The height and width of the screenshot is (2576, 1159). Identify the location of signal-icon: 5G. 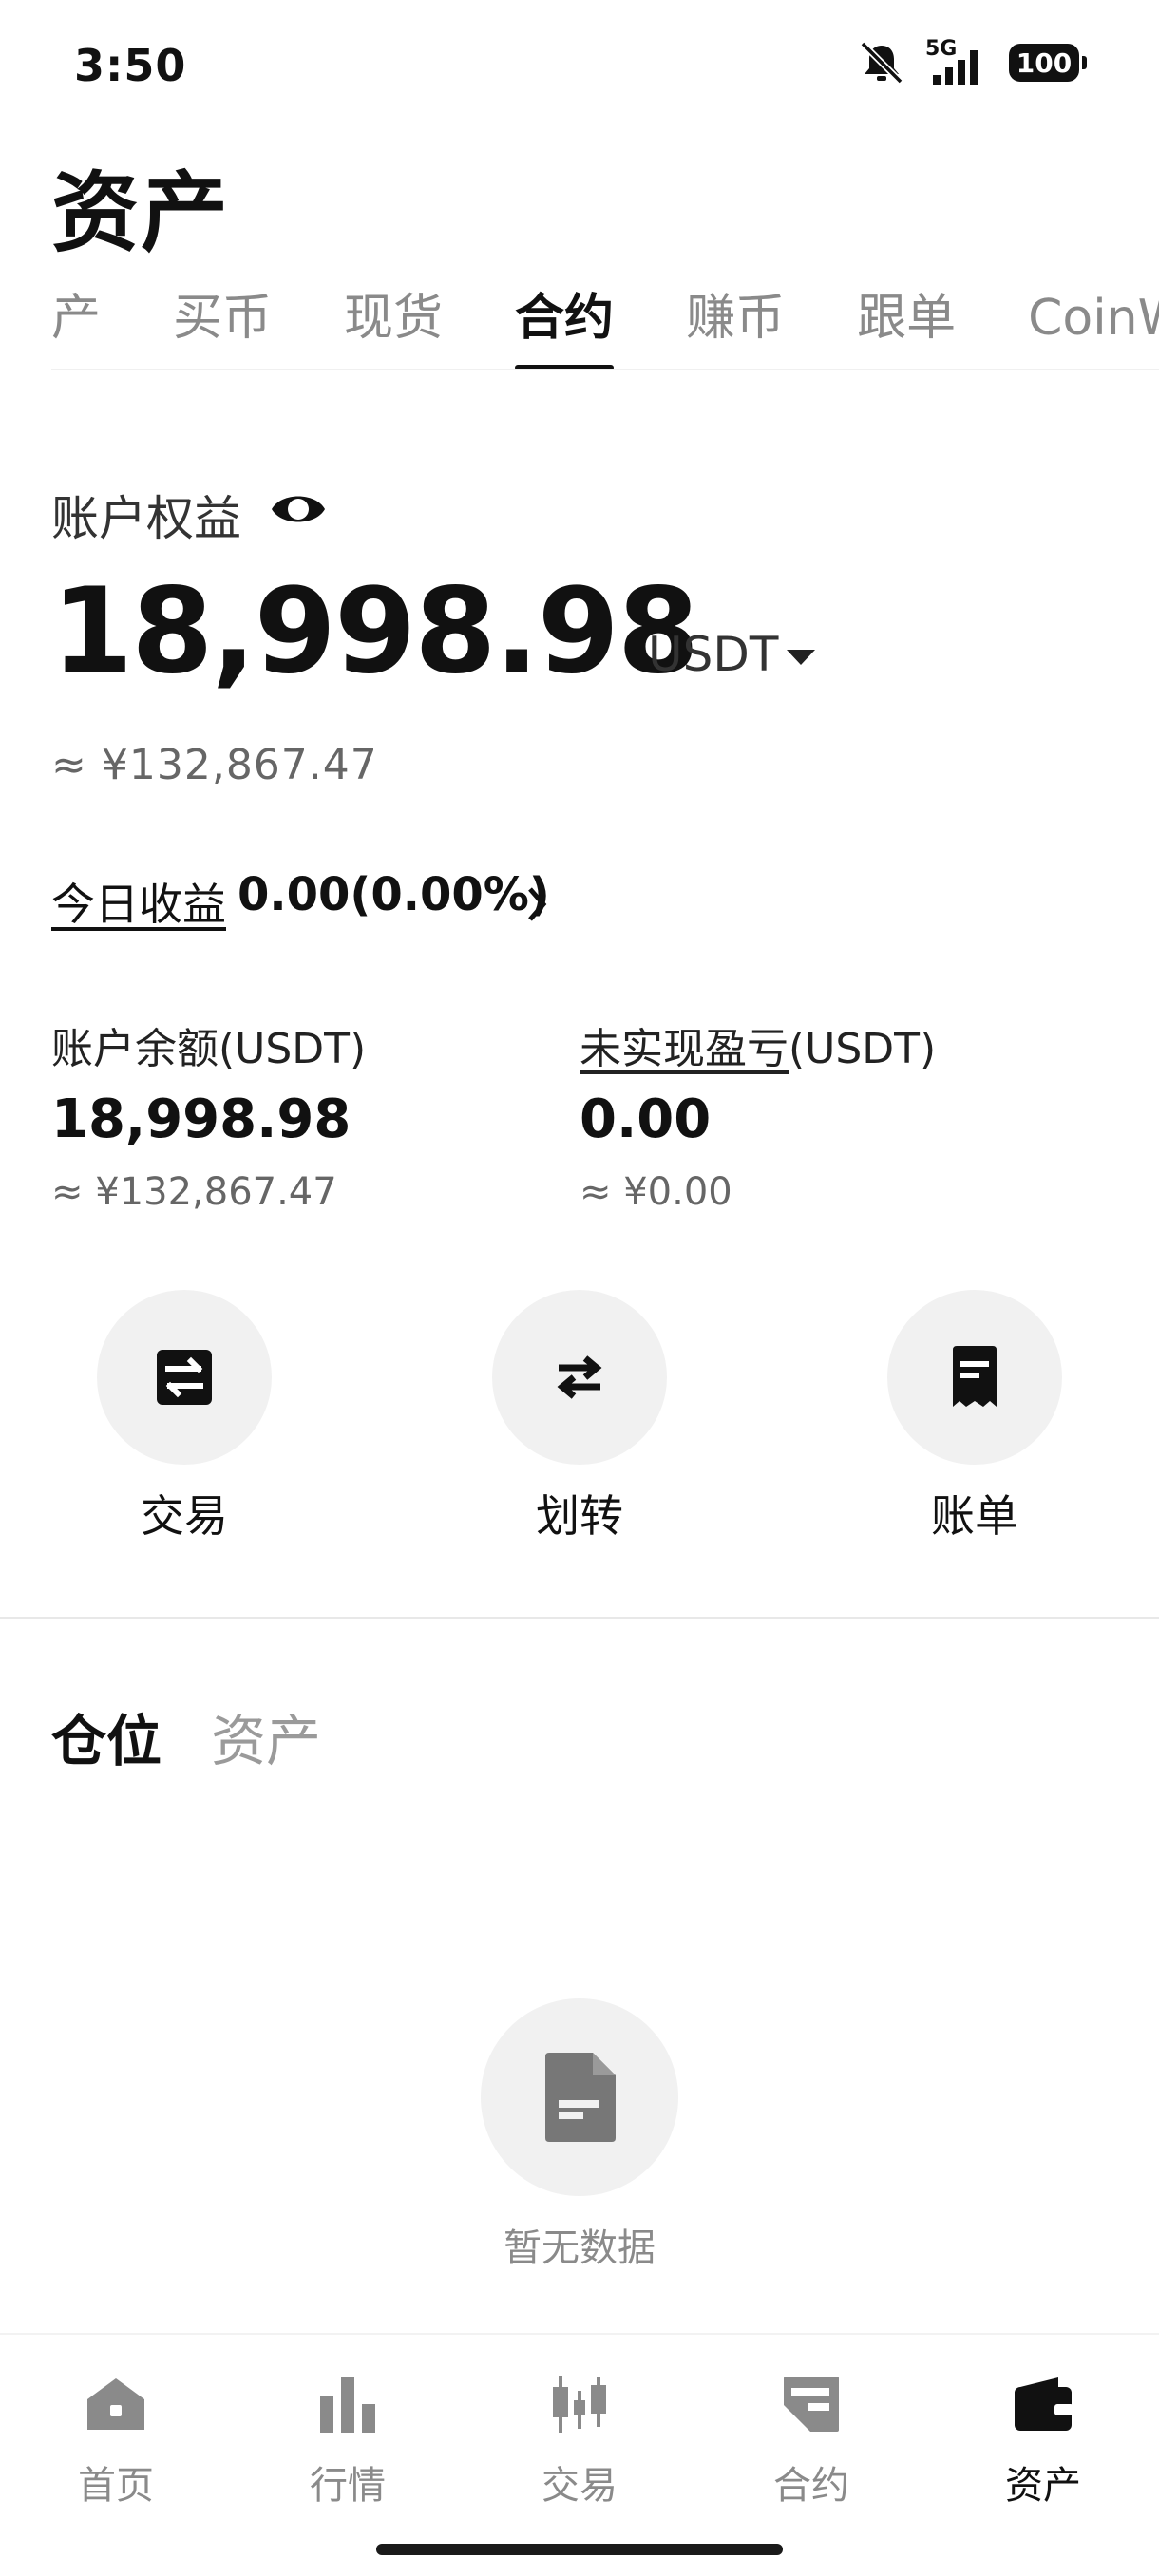
(957, 61).